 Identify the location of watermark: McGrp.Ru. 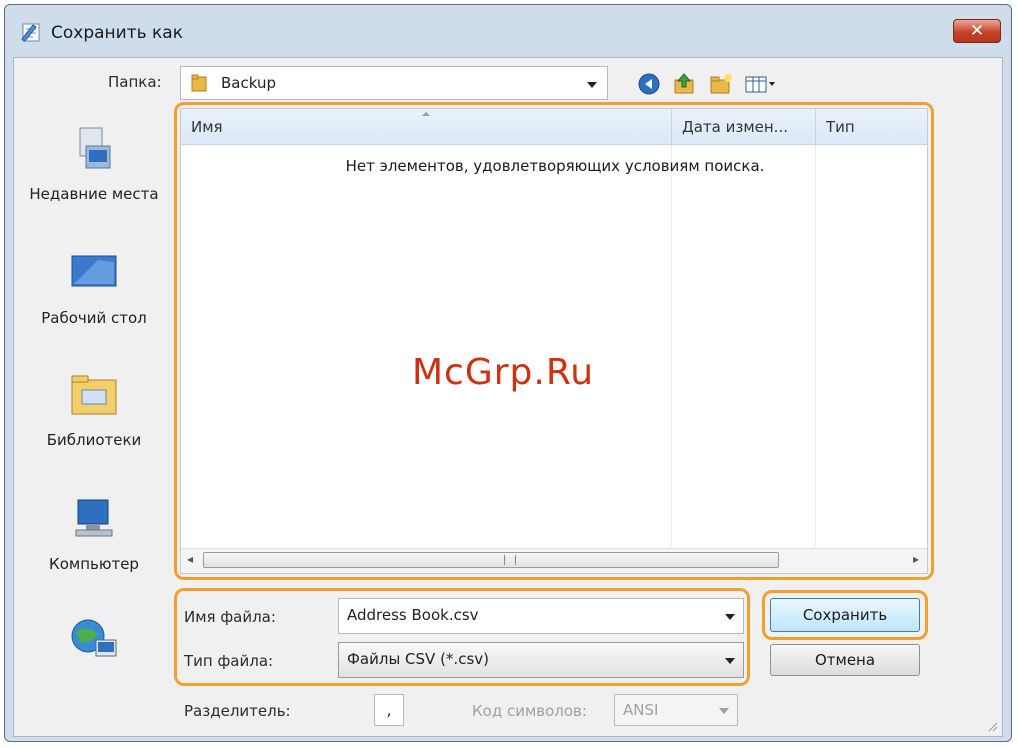
(503, 372).